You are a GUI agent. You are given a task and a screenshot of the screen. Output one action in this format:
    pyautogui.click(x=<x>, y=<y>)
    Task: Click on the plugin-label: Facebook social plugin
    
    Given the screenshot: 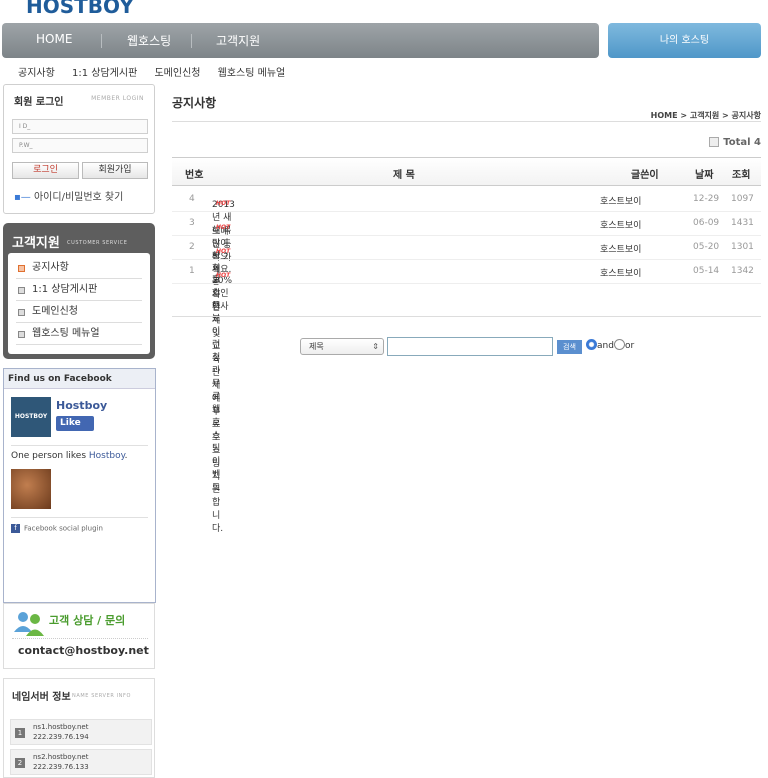 What is the action you would take?
    pyautogui.click(x=63, y=528)
    